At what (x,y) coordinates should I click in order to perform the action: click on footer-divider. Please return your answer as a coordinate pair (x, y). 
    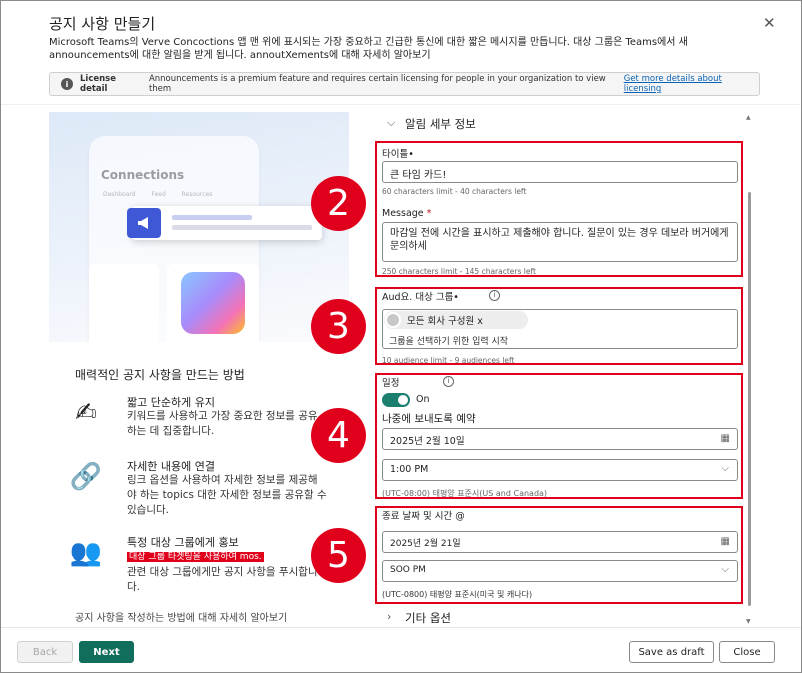
    Looking at the image, I should click on (401, 627).